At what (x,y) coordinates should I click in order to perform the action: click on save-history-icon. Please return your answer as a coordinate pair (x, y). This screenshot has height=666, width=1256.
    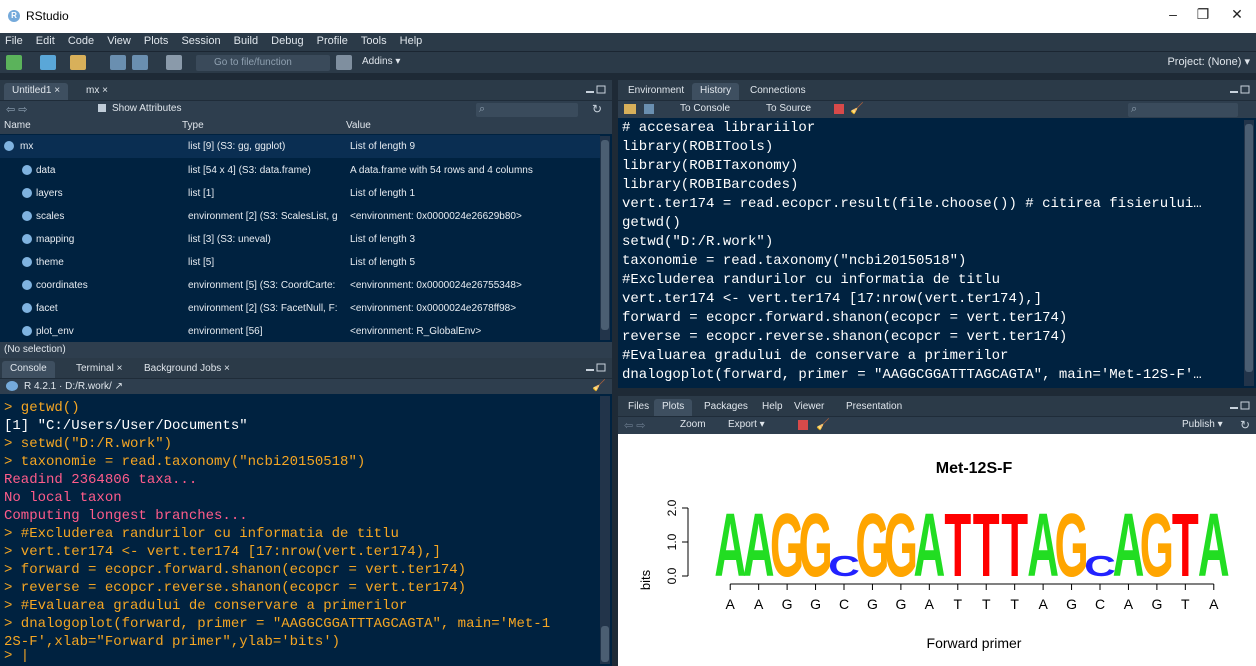
    Looking at the image, I should click on (649, 109).